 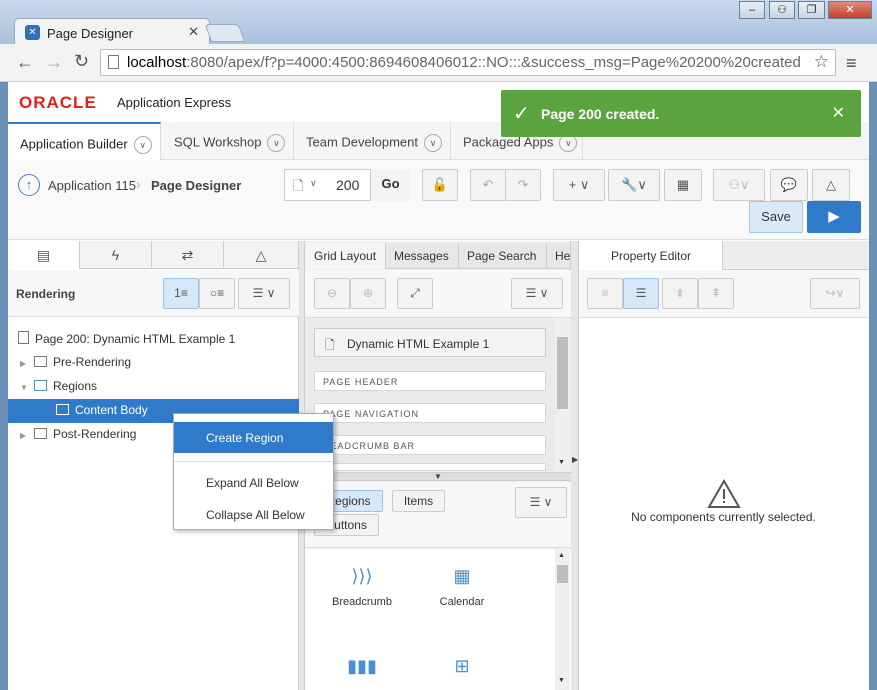 I want to click on utilities-wrench-icon: 🔧∨, so click(x=634, y=185).